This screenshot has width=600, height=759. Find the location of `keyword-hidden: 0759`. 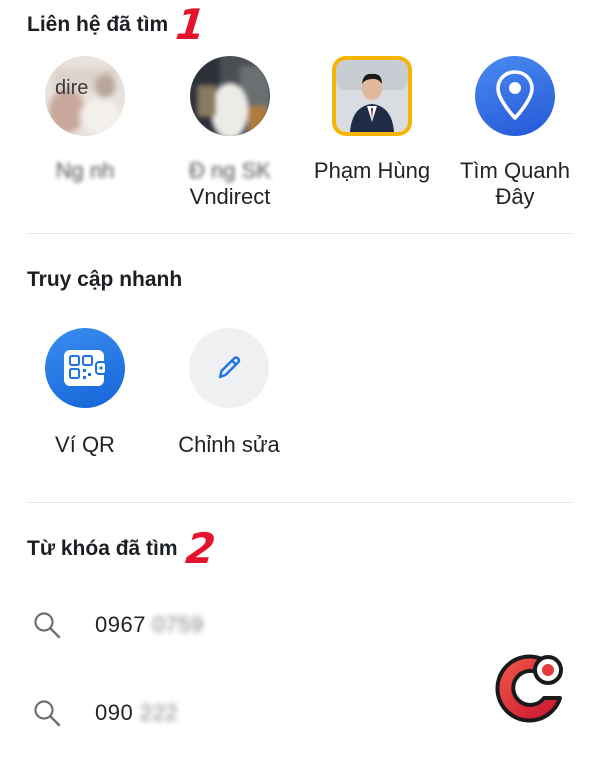

keyword-hidden: 0759 is located at coordinates (174, 624).